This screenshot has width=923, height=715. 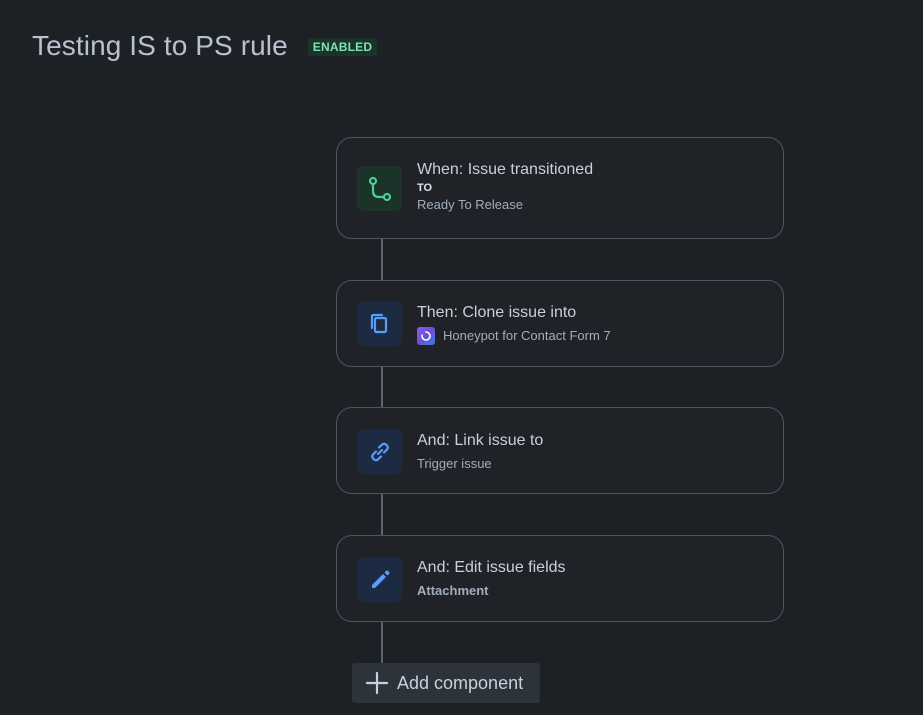 I want to click on edit-icon-box, so click(x=379, y=579).